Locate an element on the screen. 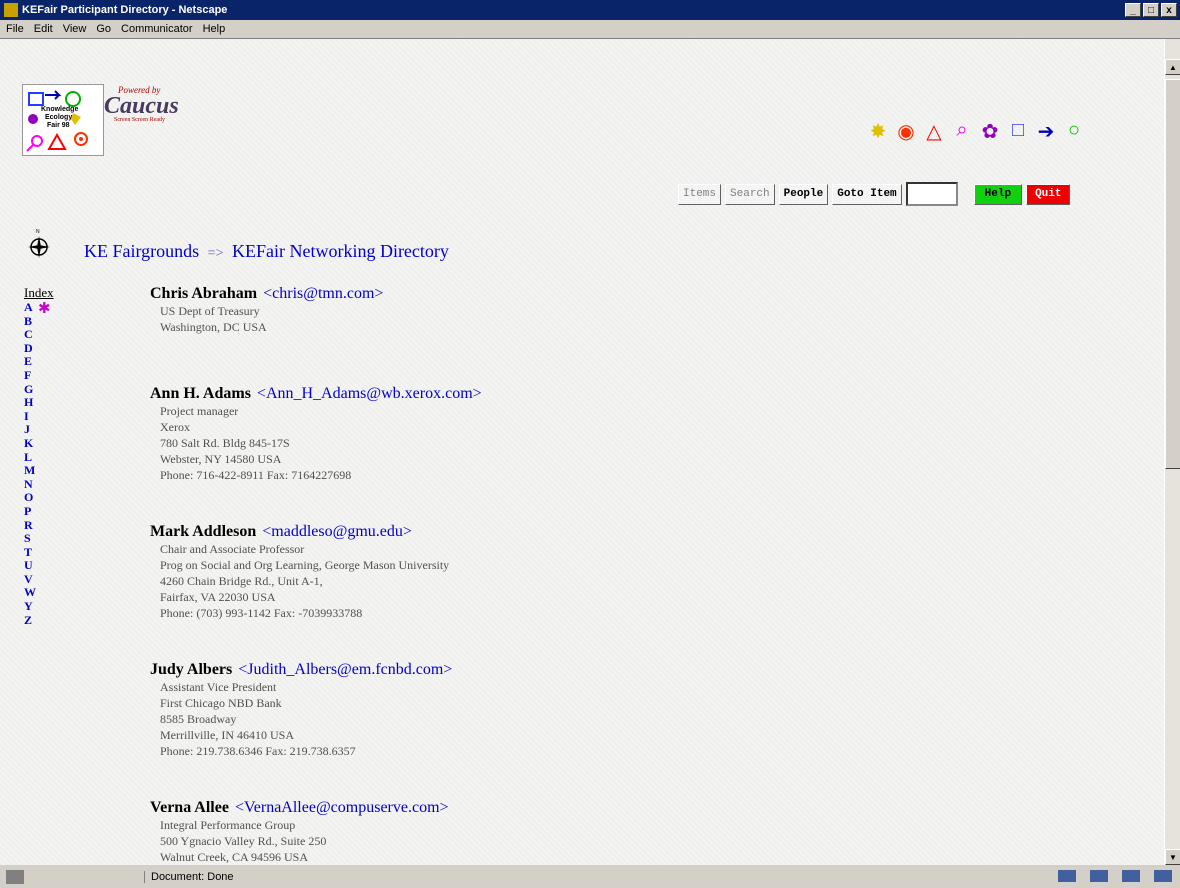  quit-button: Quit is located at coordinates (1048, 194).